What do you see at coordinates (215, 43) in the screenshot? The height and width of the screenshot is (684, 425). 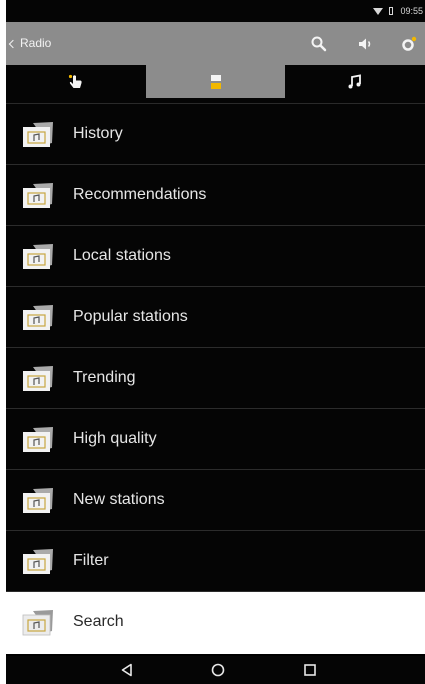 I see `app-bar: Radio` at bounding box center [215, 43].